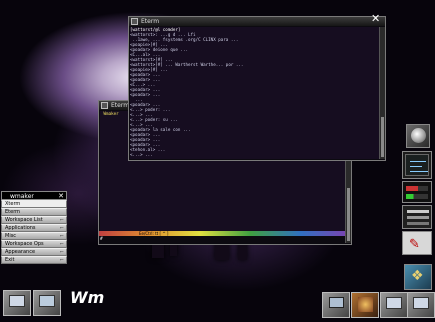 This screenshot has width=435, height=322. Describe the element at coordinates (87, 297) in the screenshot. I see `workspace-label: Wm` at that location.